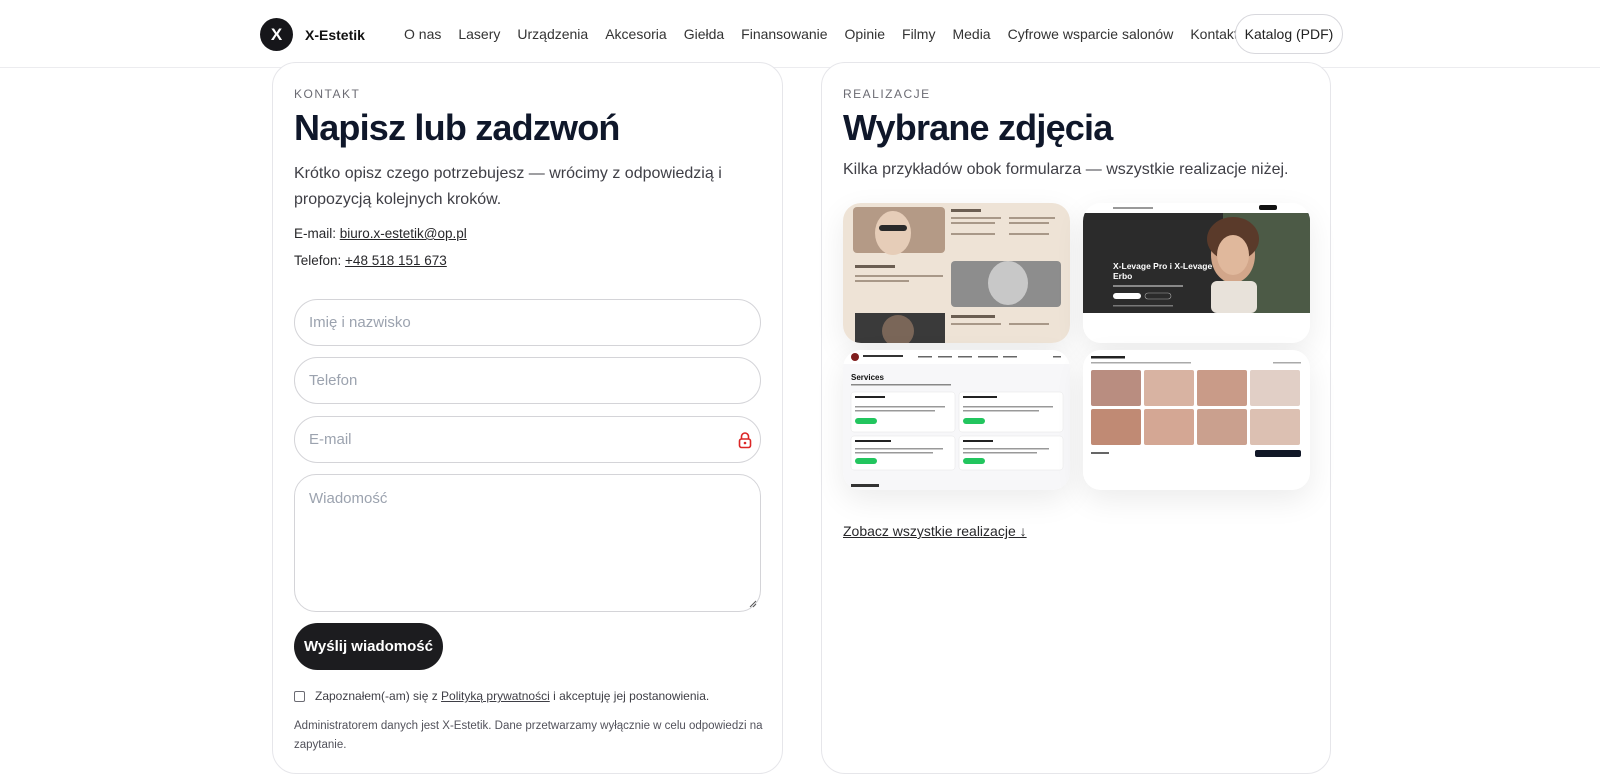 The width and height of the screenshot is (1600, 783). What do you see at coordinates (360, 322) in the screenshot?
I see `name-placeholder: Imię i nazwisko` at bounding box center [360, 322].